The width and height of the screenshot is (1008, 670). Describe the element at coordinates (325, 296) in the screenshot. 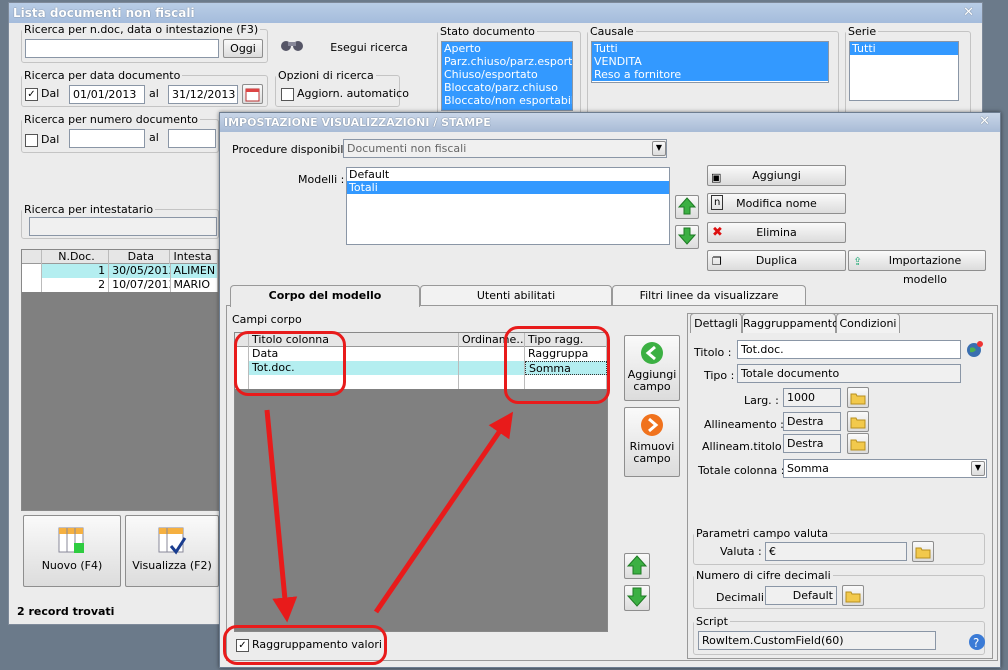

I see `tab-corpo: Corpo del modello` at that location.